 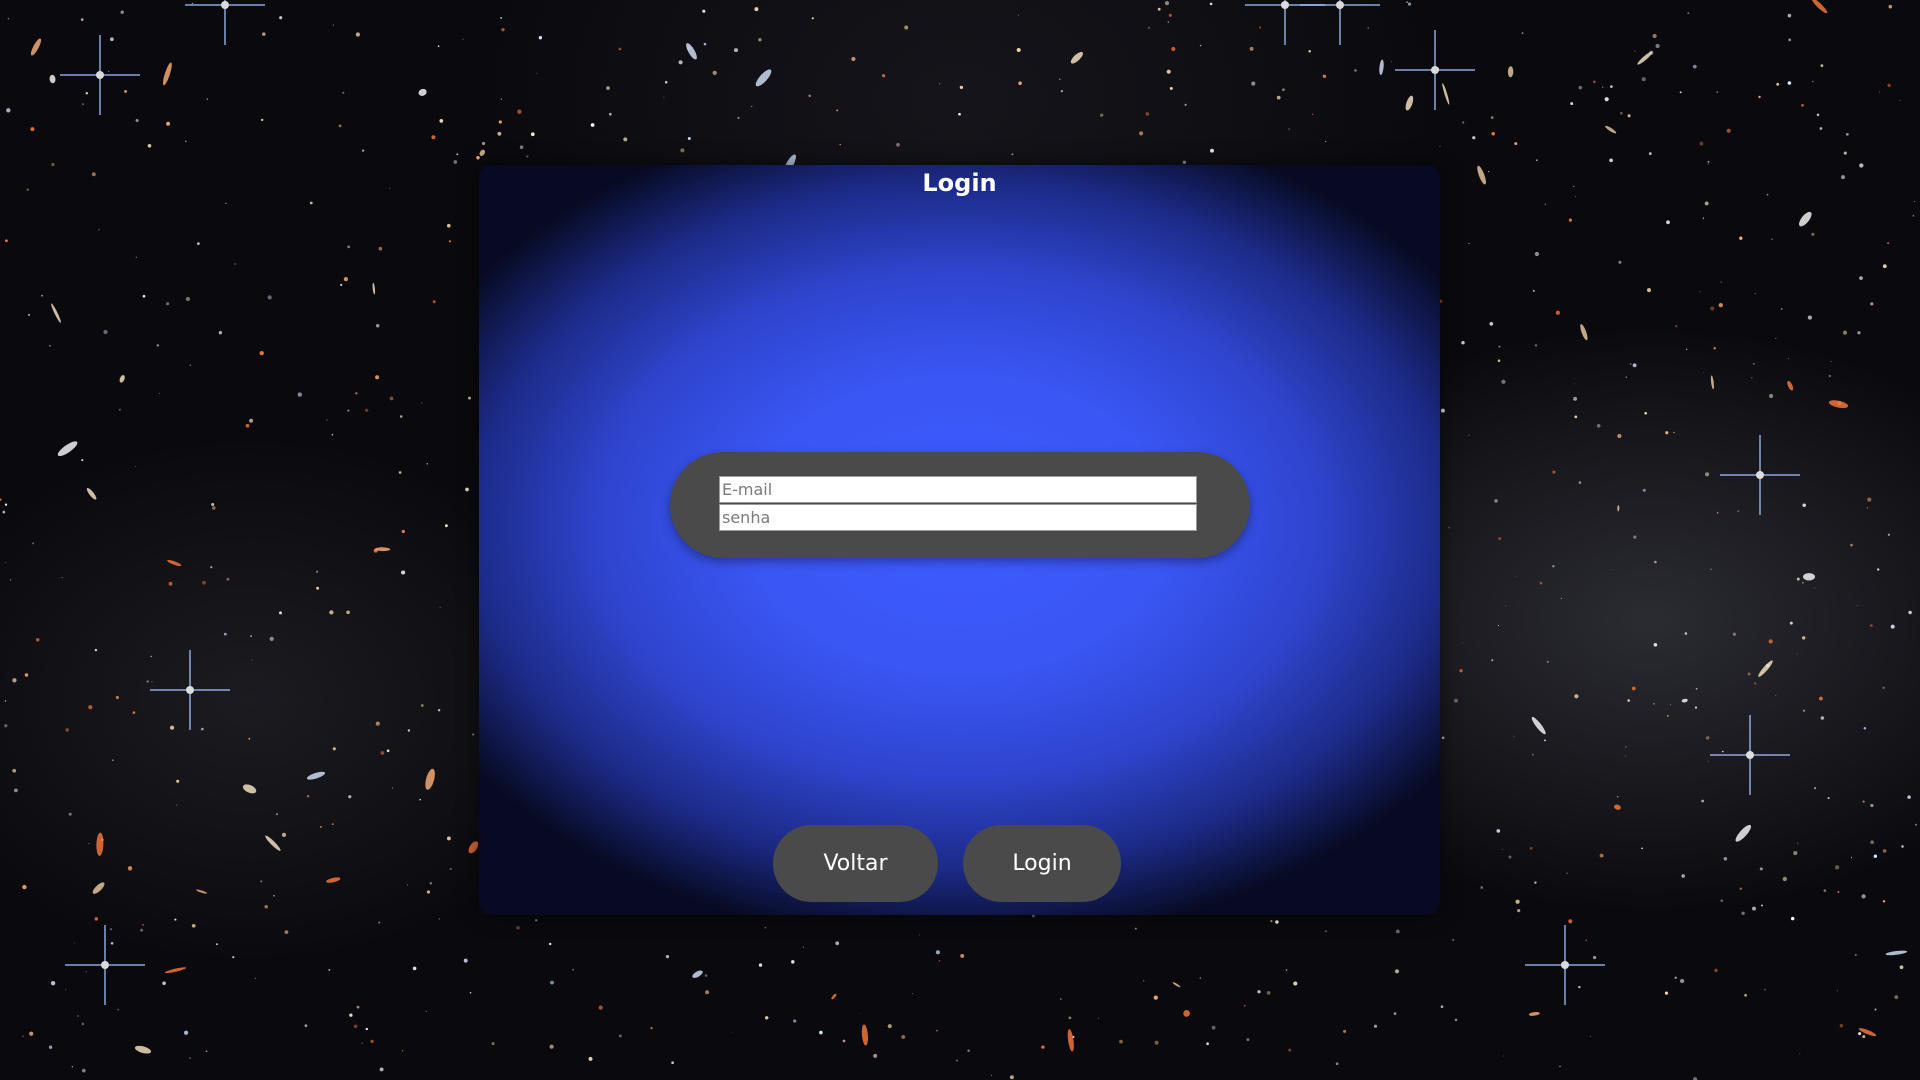 What do you see at coordinates (855, 863) in the screenshot?
I see `back-button: Voltar` at bounding box center [855, 863].